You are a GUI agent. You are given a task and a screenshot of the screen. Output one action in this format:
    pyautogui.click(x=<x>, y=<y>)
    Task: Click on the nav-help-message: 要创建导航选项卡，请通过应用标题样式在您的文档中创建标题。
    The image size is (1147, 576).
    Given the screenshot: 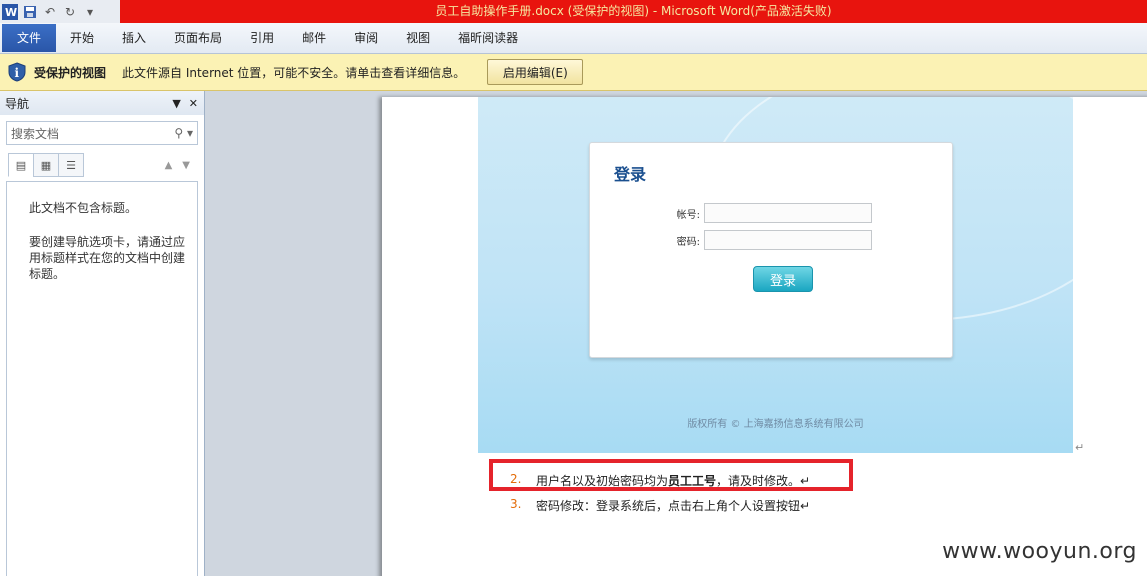 What is the action you would take?
    pyautogui.click(x=107, y=258)
    